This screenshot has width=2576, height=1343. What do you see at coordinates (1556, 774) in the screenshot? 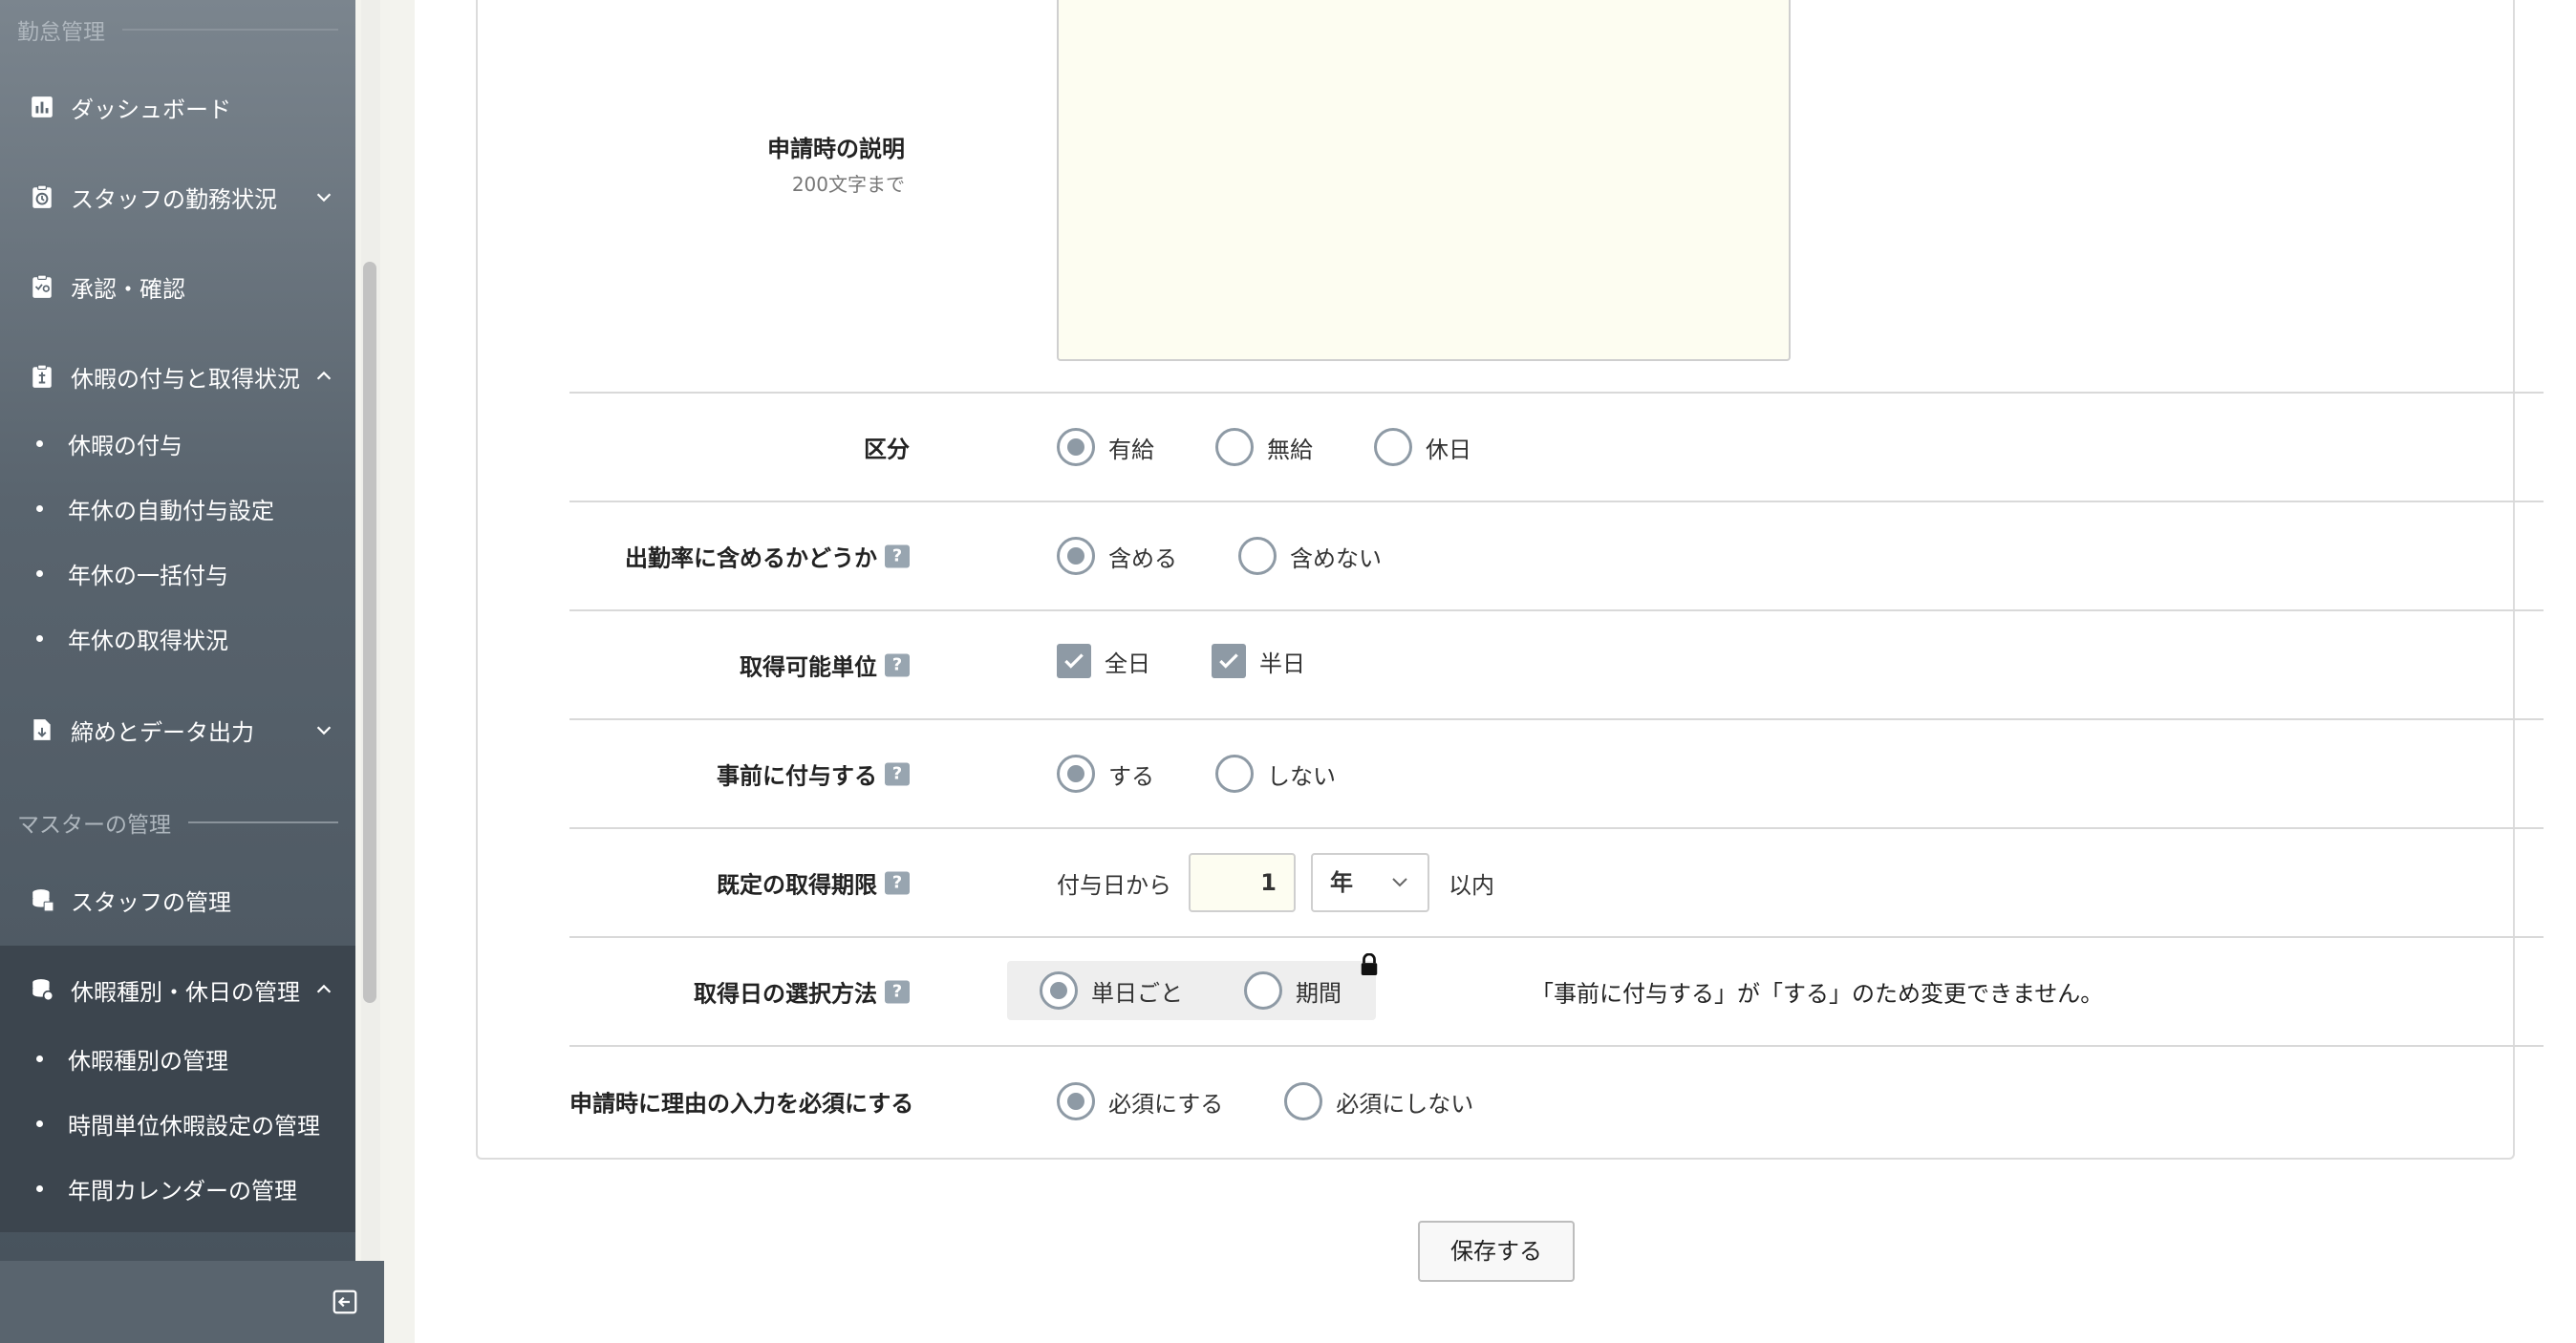
I see `row-advance-grant: 事前に付与する? する しない` at bounding box center [1556, 774].